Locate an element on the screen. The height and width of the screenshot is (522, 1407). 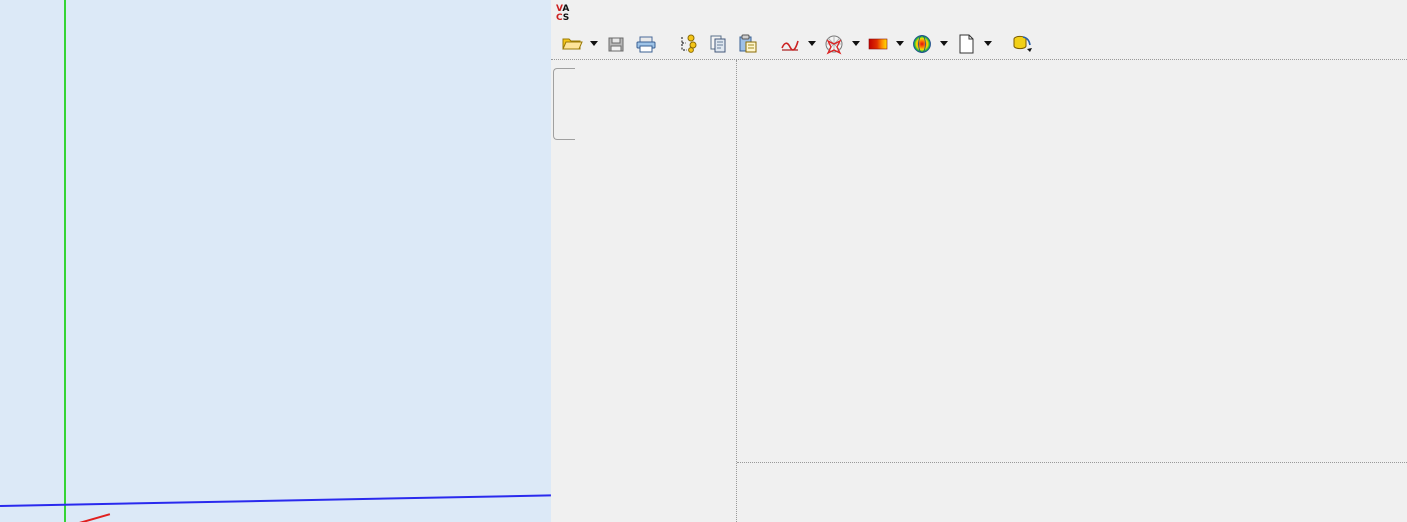
menu-preferences is located at coordinates (686, 14).